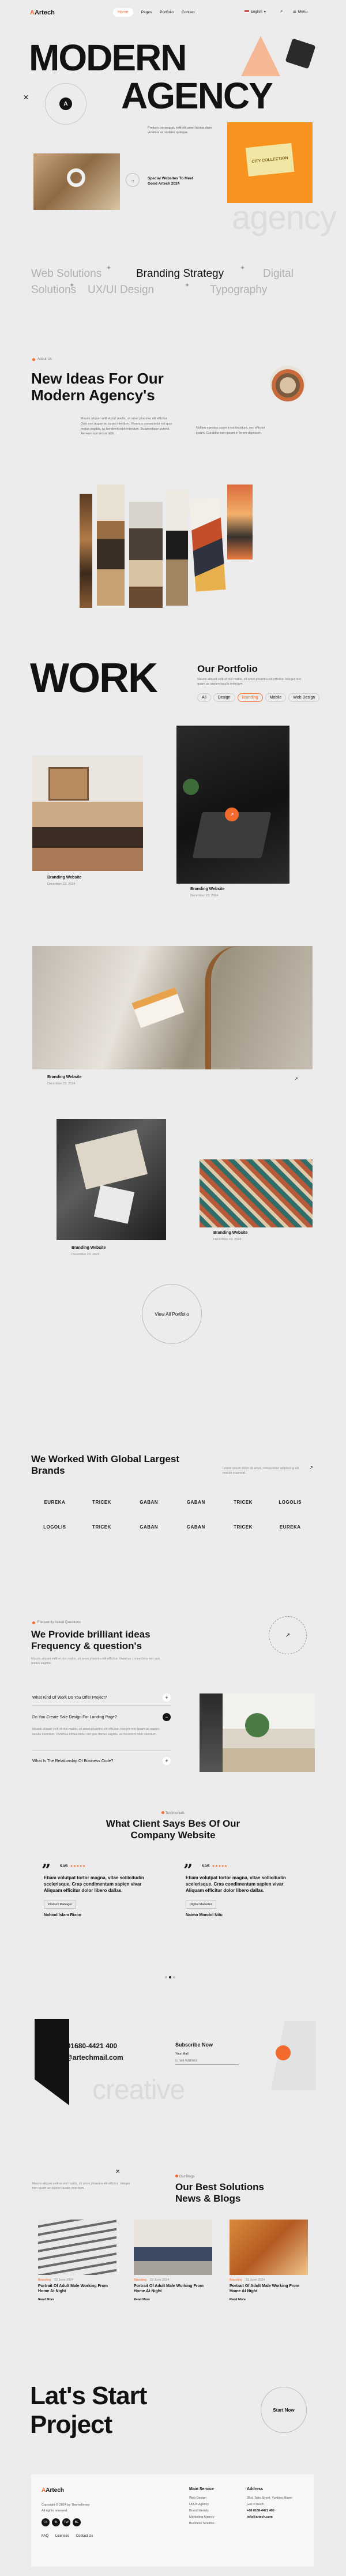 The width and height of the screenshot is (346, 2576). What do you see at coordinates (207, 2061) in the screenshot?
I see `subscribe-email-input` at bounding box center [207, 2061].